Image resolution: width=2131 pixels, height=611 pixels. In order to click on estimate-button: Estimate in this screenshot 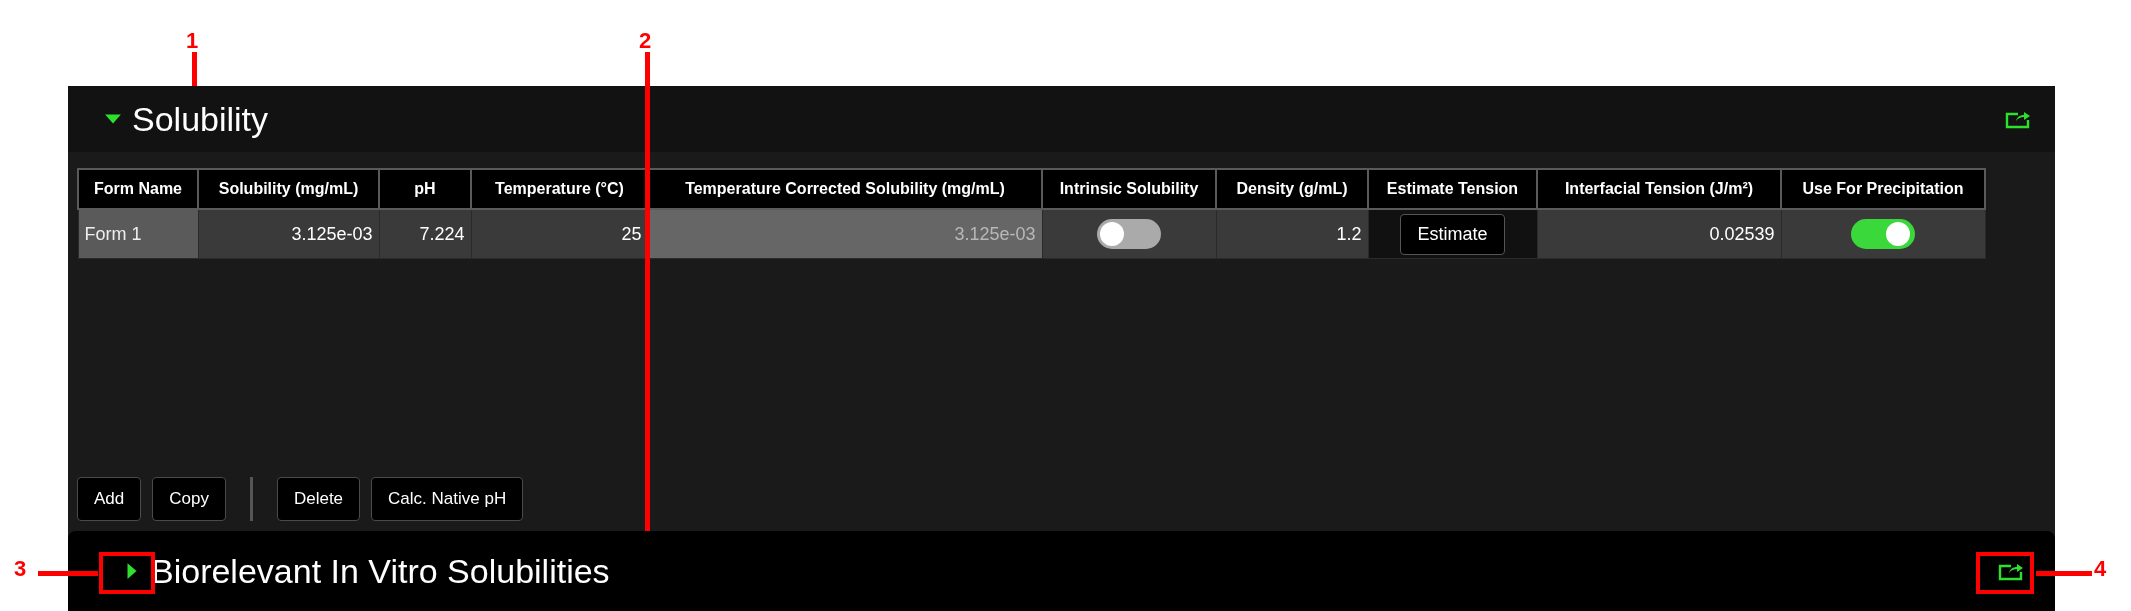, I will do `click(1452, 234)`.